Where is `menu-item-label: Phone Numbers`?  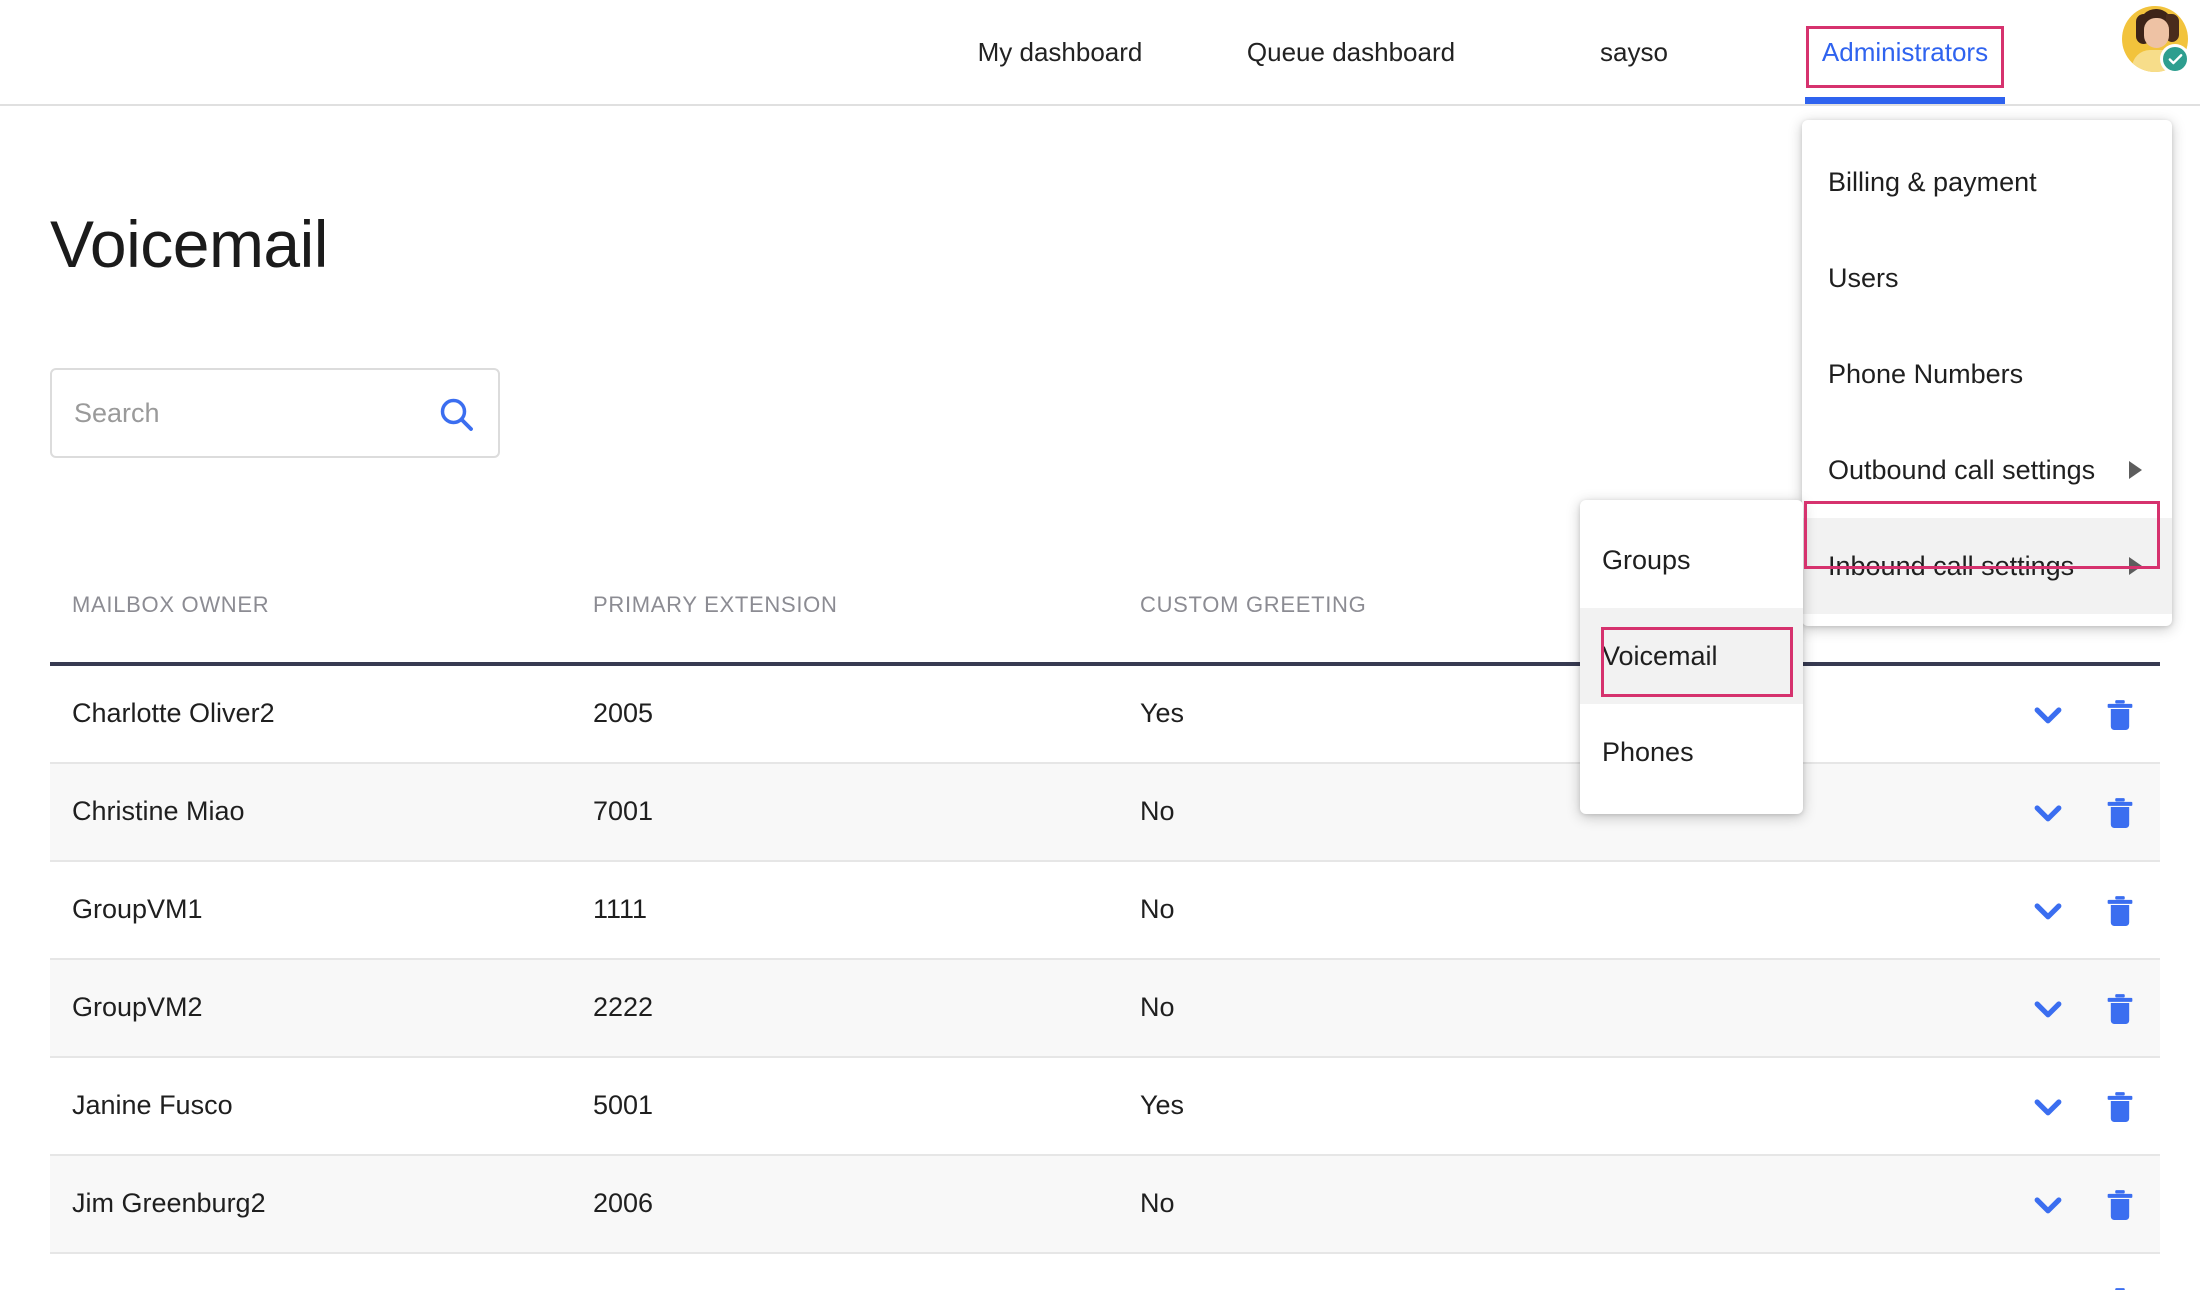 menu-item-label: Phone Numbers is located at coordinates (1926, 373).